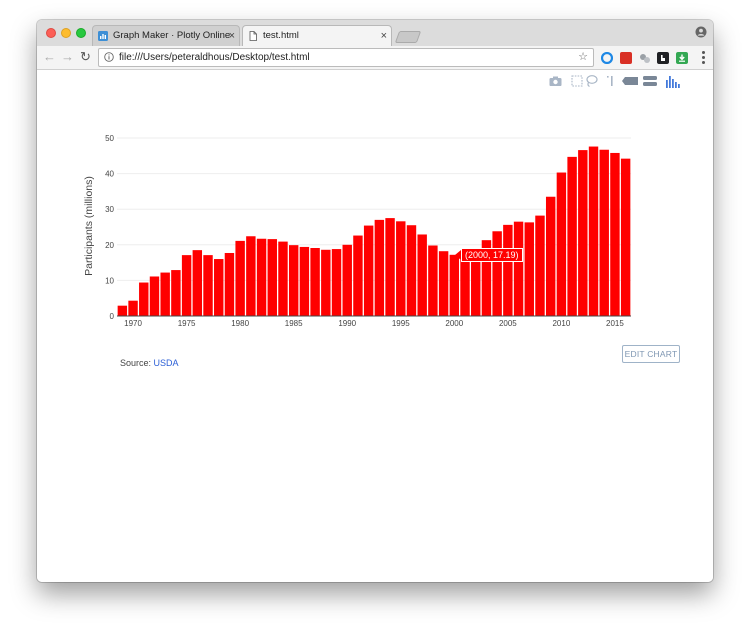 This screenshot has width=750, height=636. What do you see at coordinates (103, 36) in the screenshot?
I see `plotly-favicon-icon` at bounding box center [103, 36].